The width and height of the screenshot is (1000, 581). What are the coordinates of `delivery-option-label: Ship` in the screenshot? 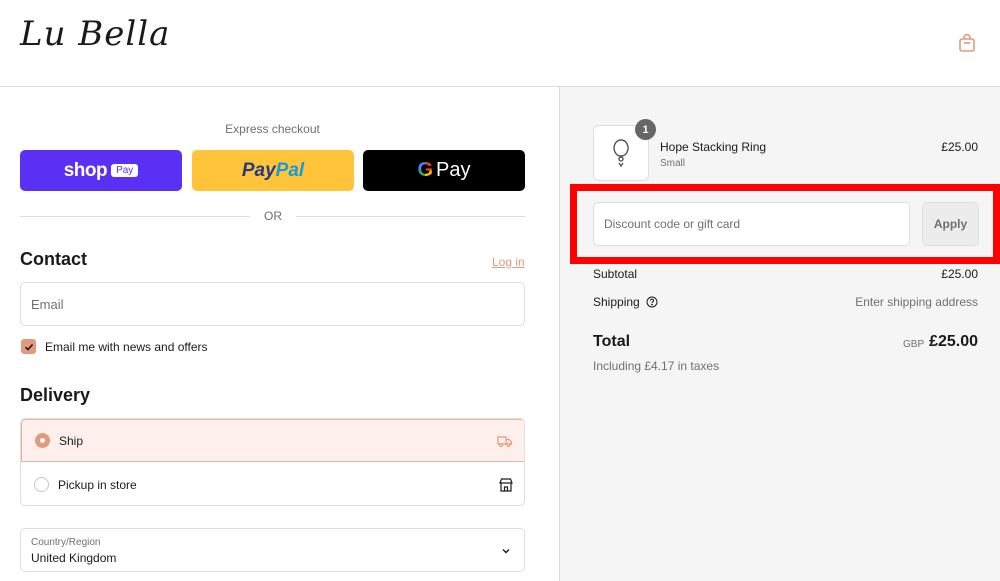 It's located at (71, 440).